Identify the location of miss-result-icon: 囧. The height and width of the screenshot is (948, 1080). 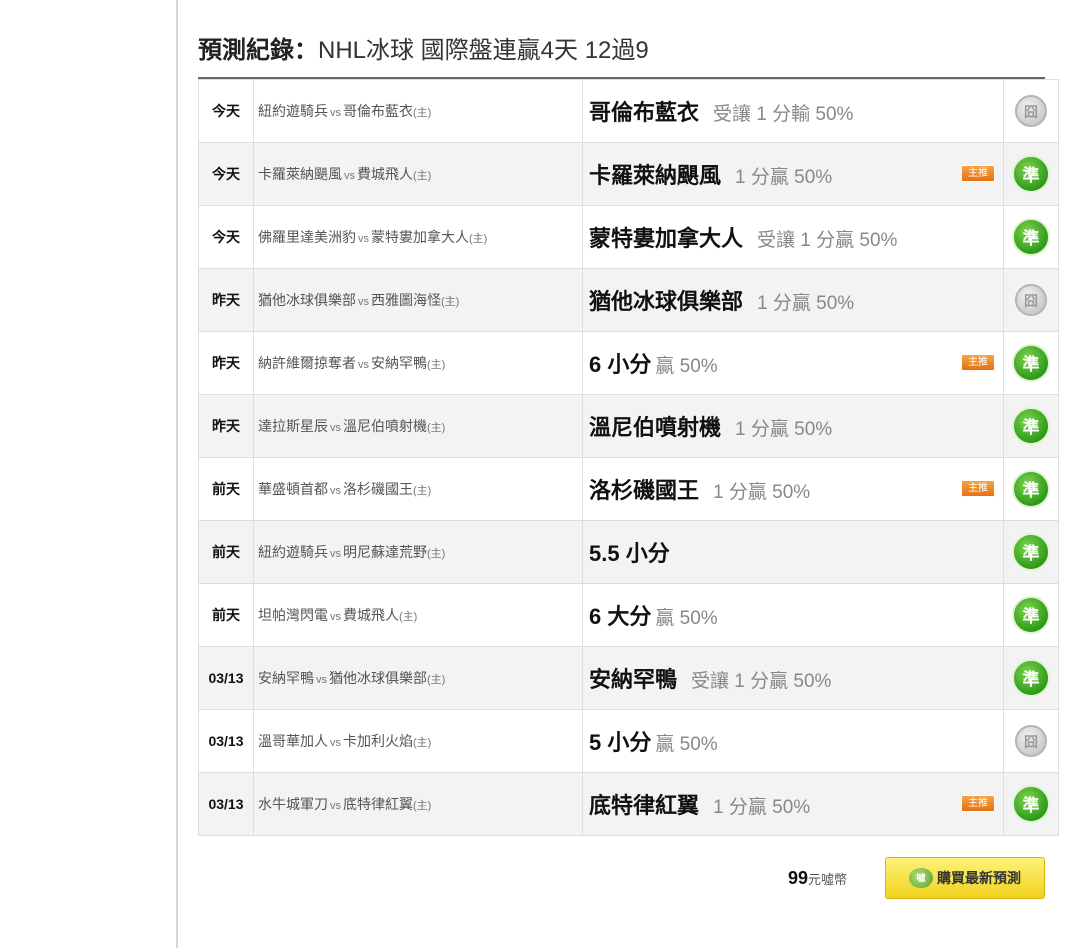
(1031, 111).